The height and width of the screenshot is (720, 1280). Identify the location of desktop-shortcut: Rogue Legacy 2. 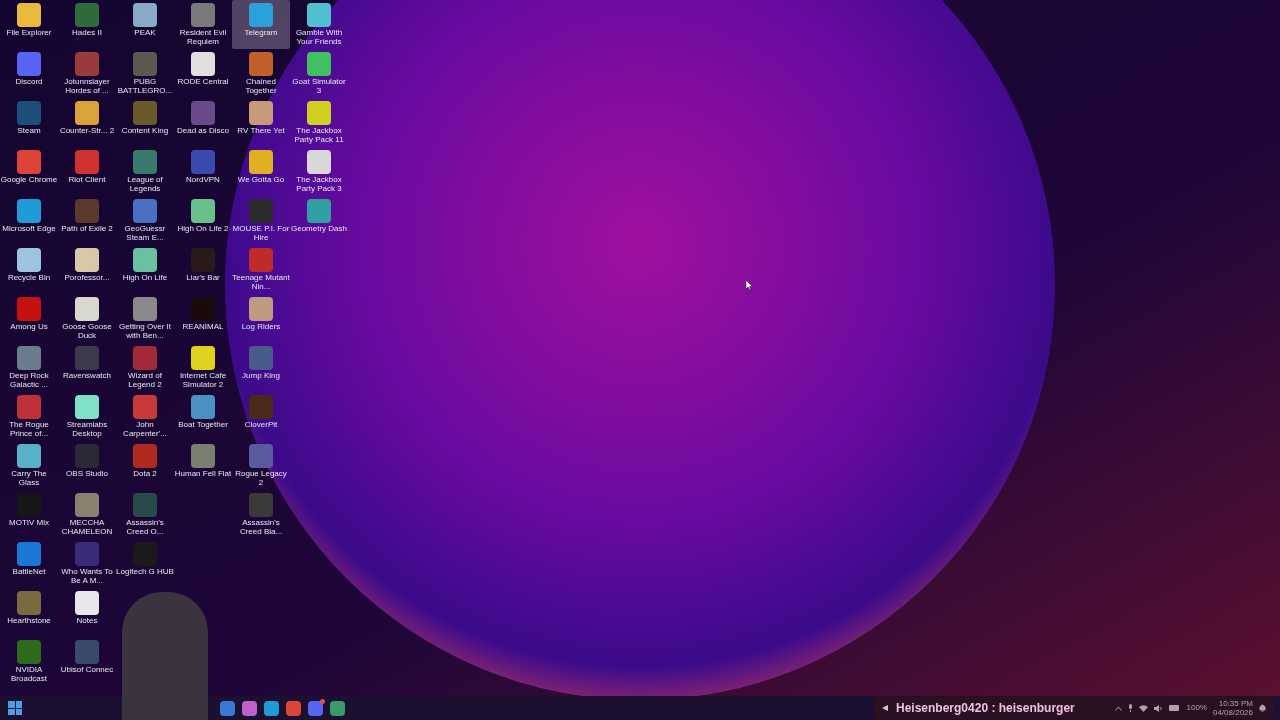
(261, 465).